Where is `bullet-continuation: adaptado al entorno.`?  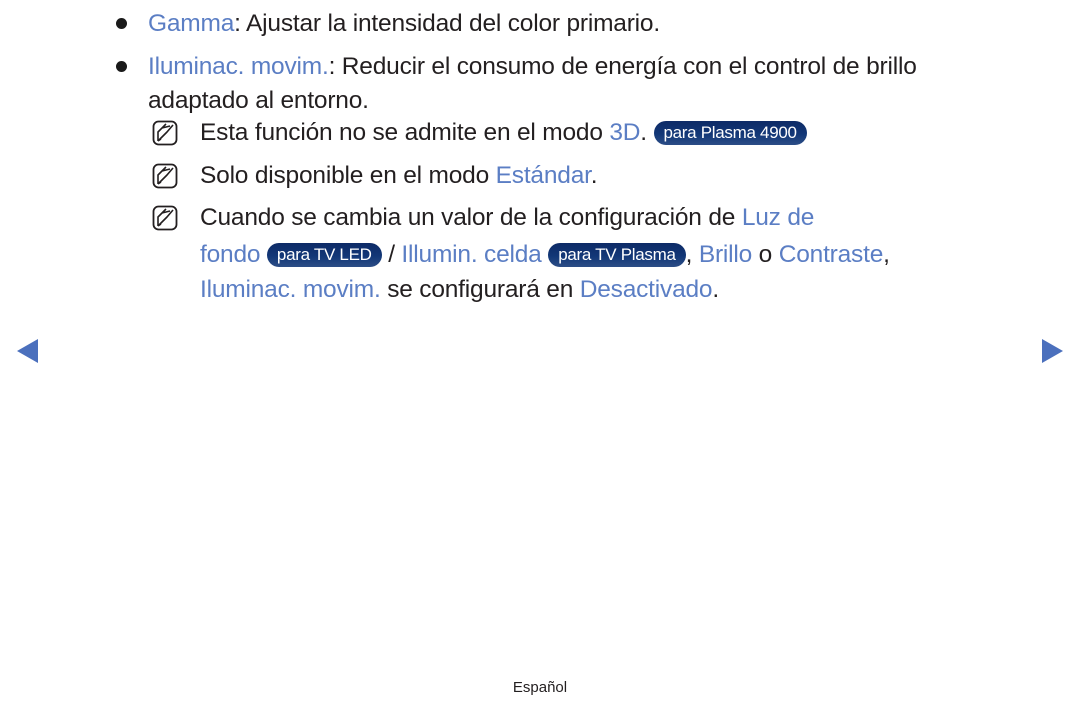
bullet-continuation: adaptado al entorno. is located at coordinates (258, 100).